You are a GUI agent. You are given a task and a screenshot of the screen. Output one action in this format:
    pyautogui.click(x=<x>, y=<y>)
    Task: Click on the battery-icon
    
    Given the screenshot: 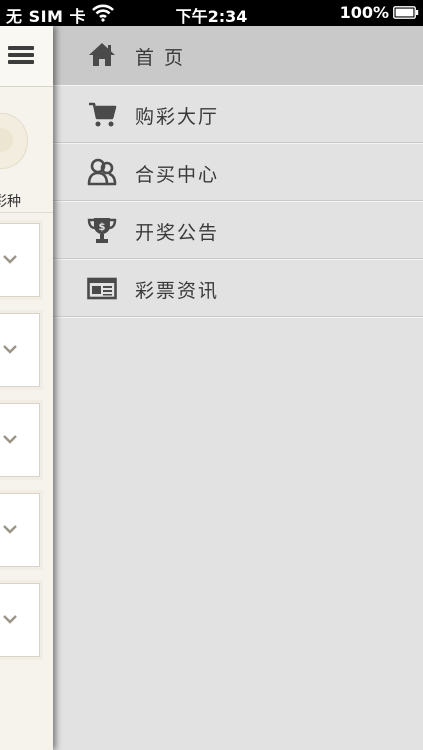 What is the action you would take?
    pyautogui.click(x=406, y=12)
    